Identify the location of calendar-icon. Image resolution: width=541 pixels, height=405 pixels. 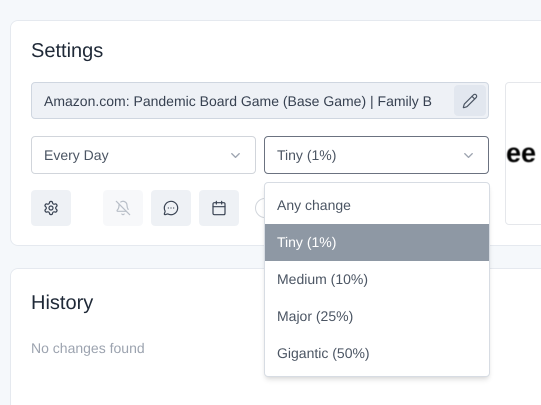
(219, 208).